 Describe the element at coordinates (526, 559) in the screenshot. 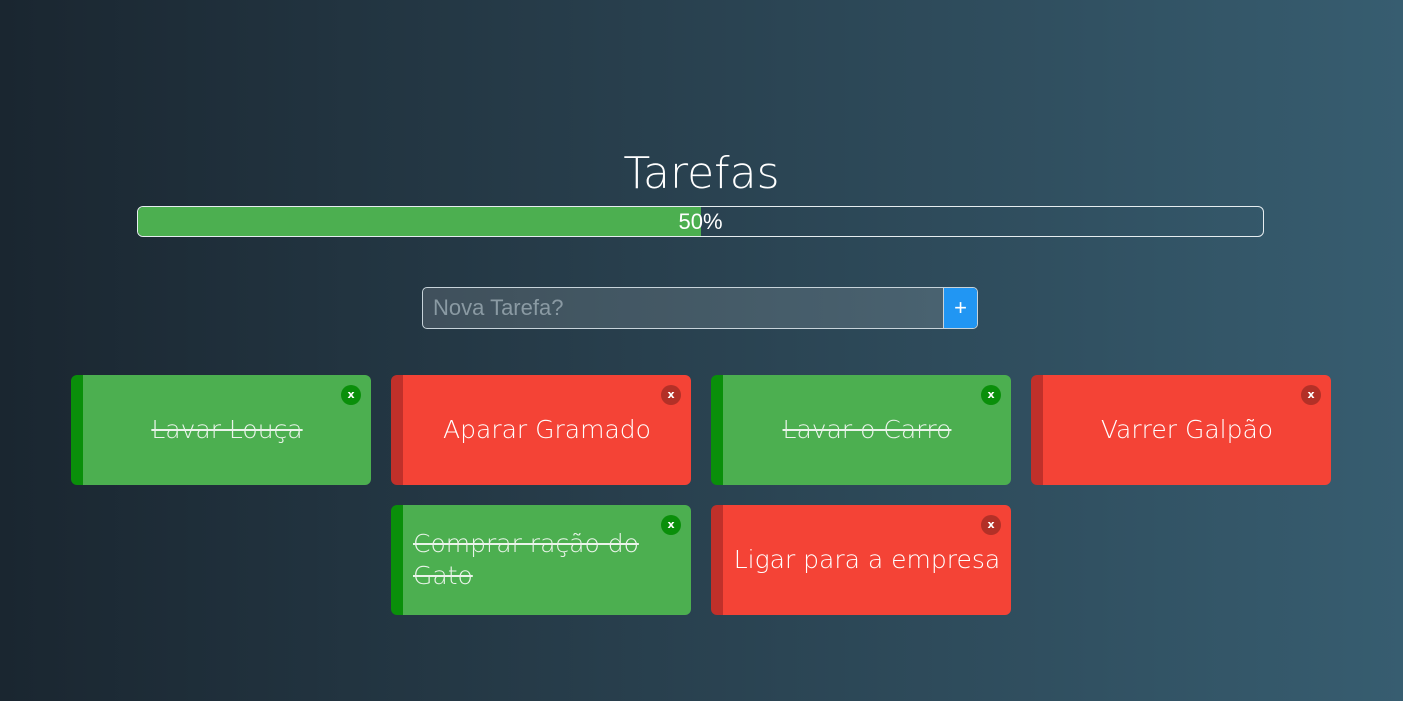

I see `task-label: Comprar ração do Gato` at that location.